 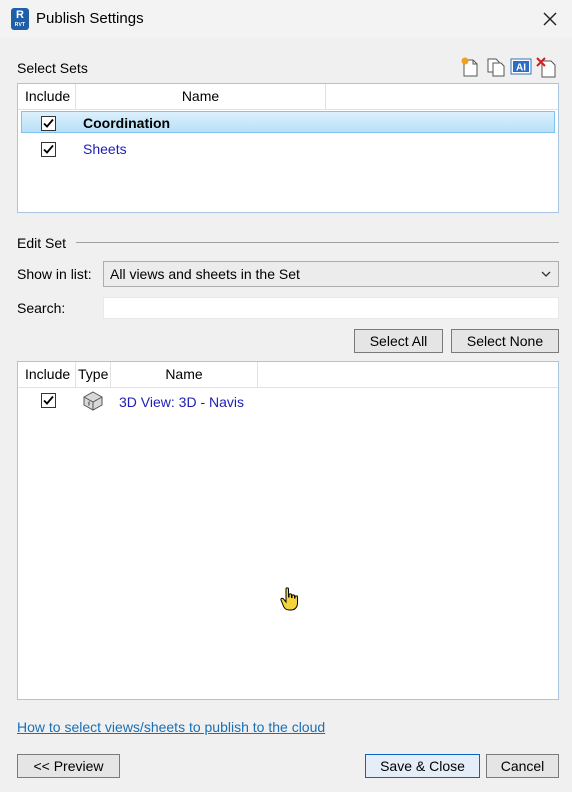 I want to click on app-icon-sub: RVT, so click(x=20, y=25).